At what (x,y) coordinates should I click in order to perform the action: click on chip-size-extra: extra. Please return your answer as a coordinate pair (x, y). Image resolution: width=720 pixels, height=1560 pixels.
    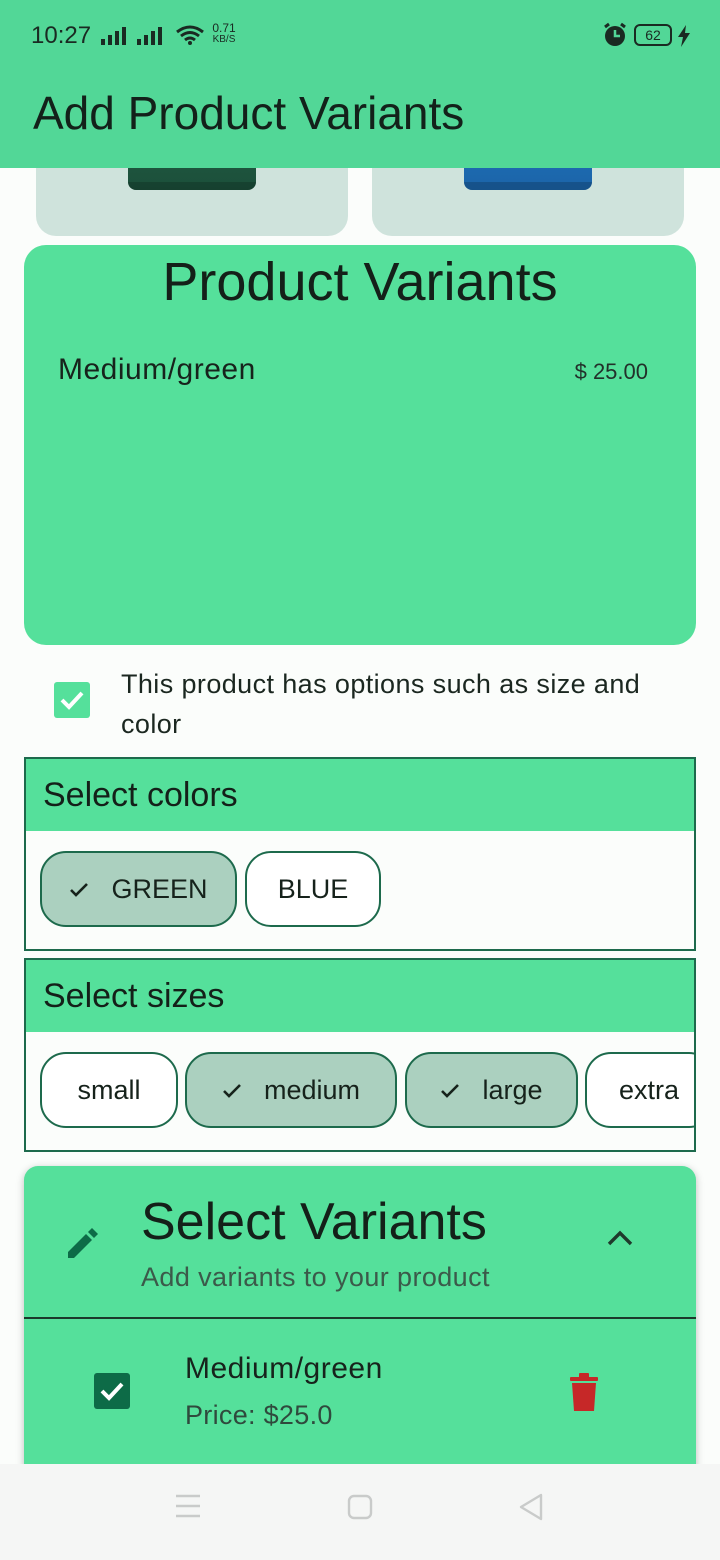
    Looking at the image, I should click on (639, 1090).